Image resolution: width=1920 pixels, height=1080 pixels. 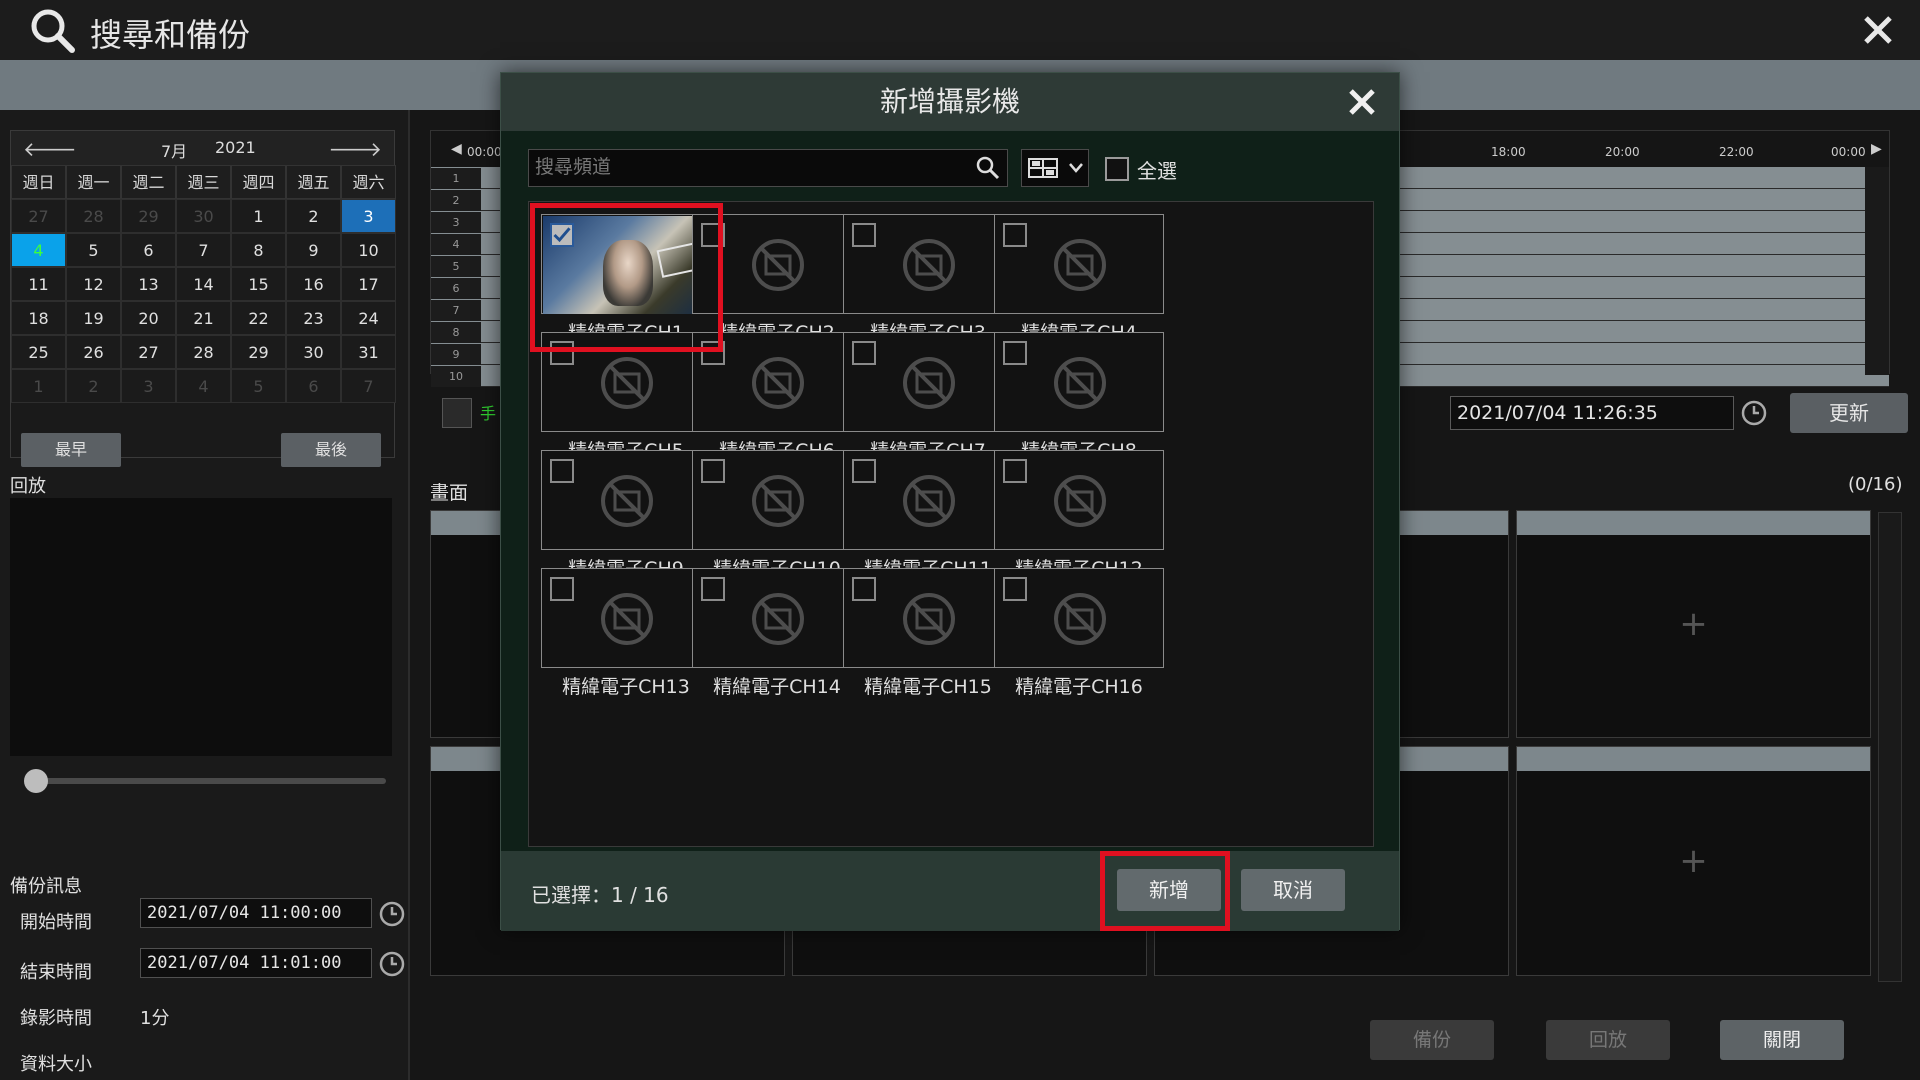 I want to click on manual-icon, so click(x=457, y=413).